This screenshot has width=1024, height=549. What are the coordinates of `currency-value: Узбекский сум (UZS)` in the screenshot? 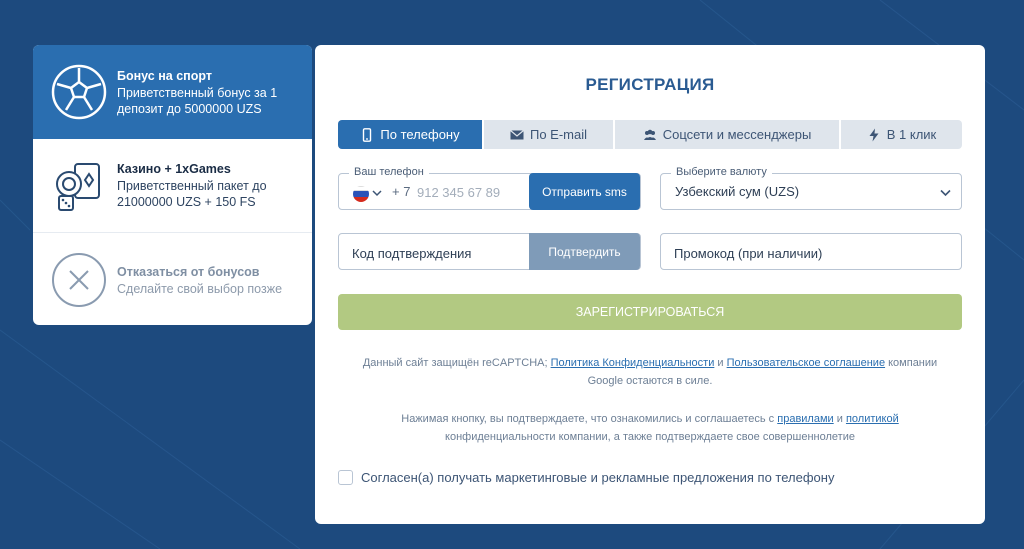 It's located at (737, 191).